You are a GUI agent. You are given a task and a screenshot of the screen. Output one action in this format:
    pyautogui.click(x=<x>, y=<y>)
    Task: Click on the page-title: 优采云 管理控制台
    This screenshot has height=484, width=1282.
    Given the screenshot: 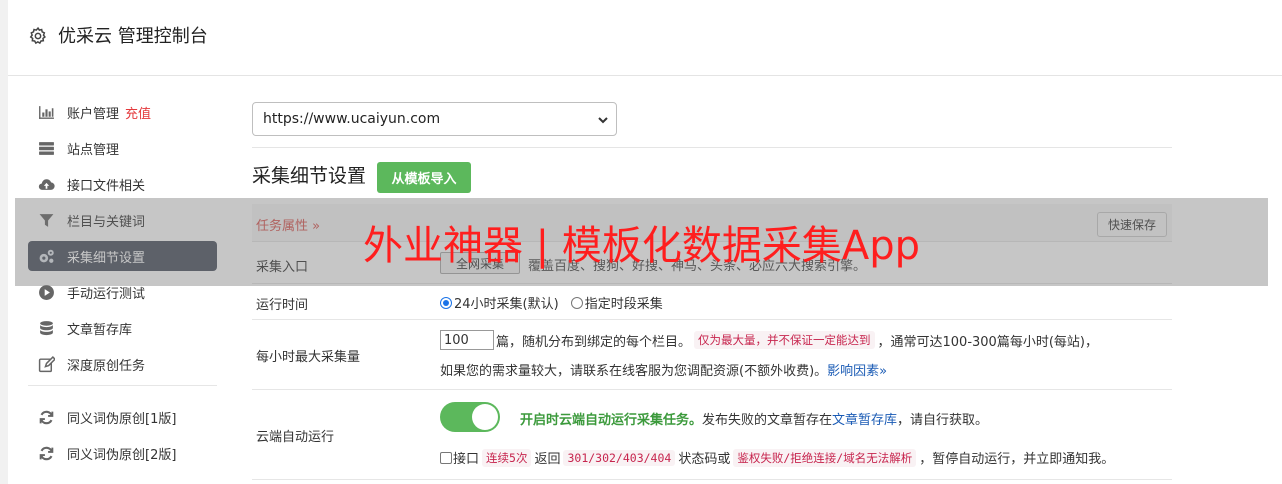 What is the action you would take?
    pyautogui.click(x=133, y=36)
    